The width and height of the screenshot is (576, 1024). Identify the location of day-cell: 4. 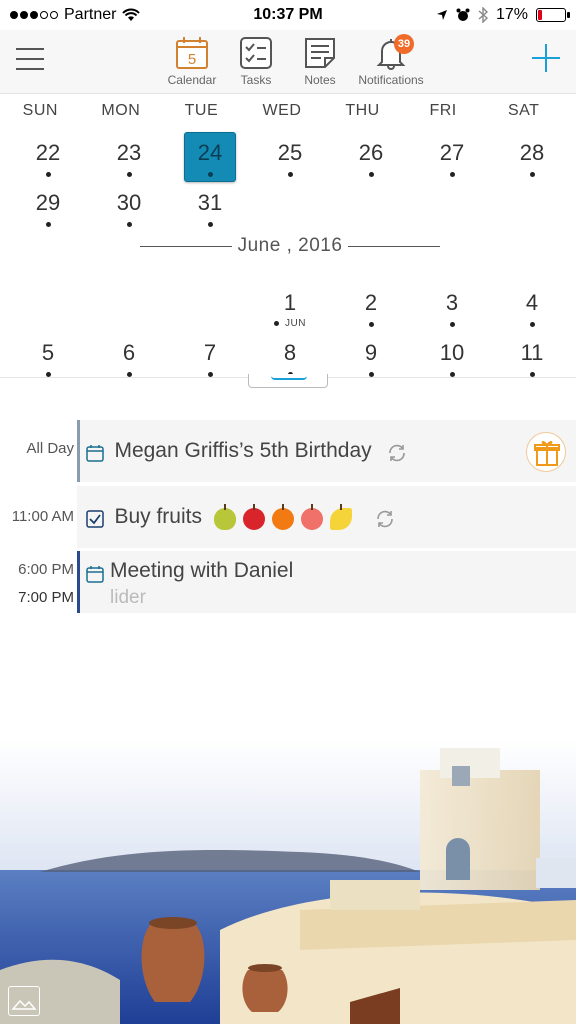
(532, 313).